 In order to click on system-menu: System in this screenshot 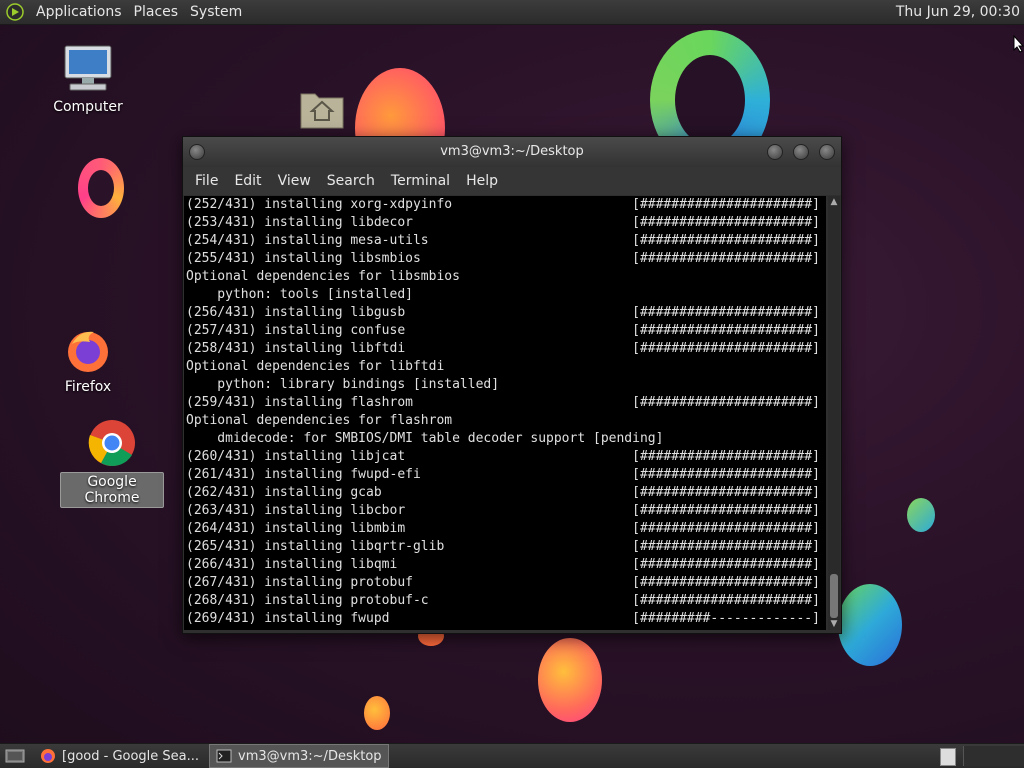, I will do `click(216, 12)`.